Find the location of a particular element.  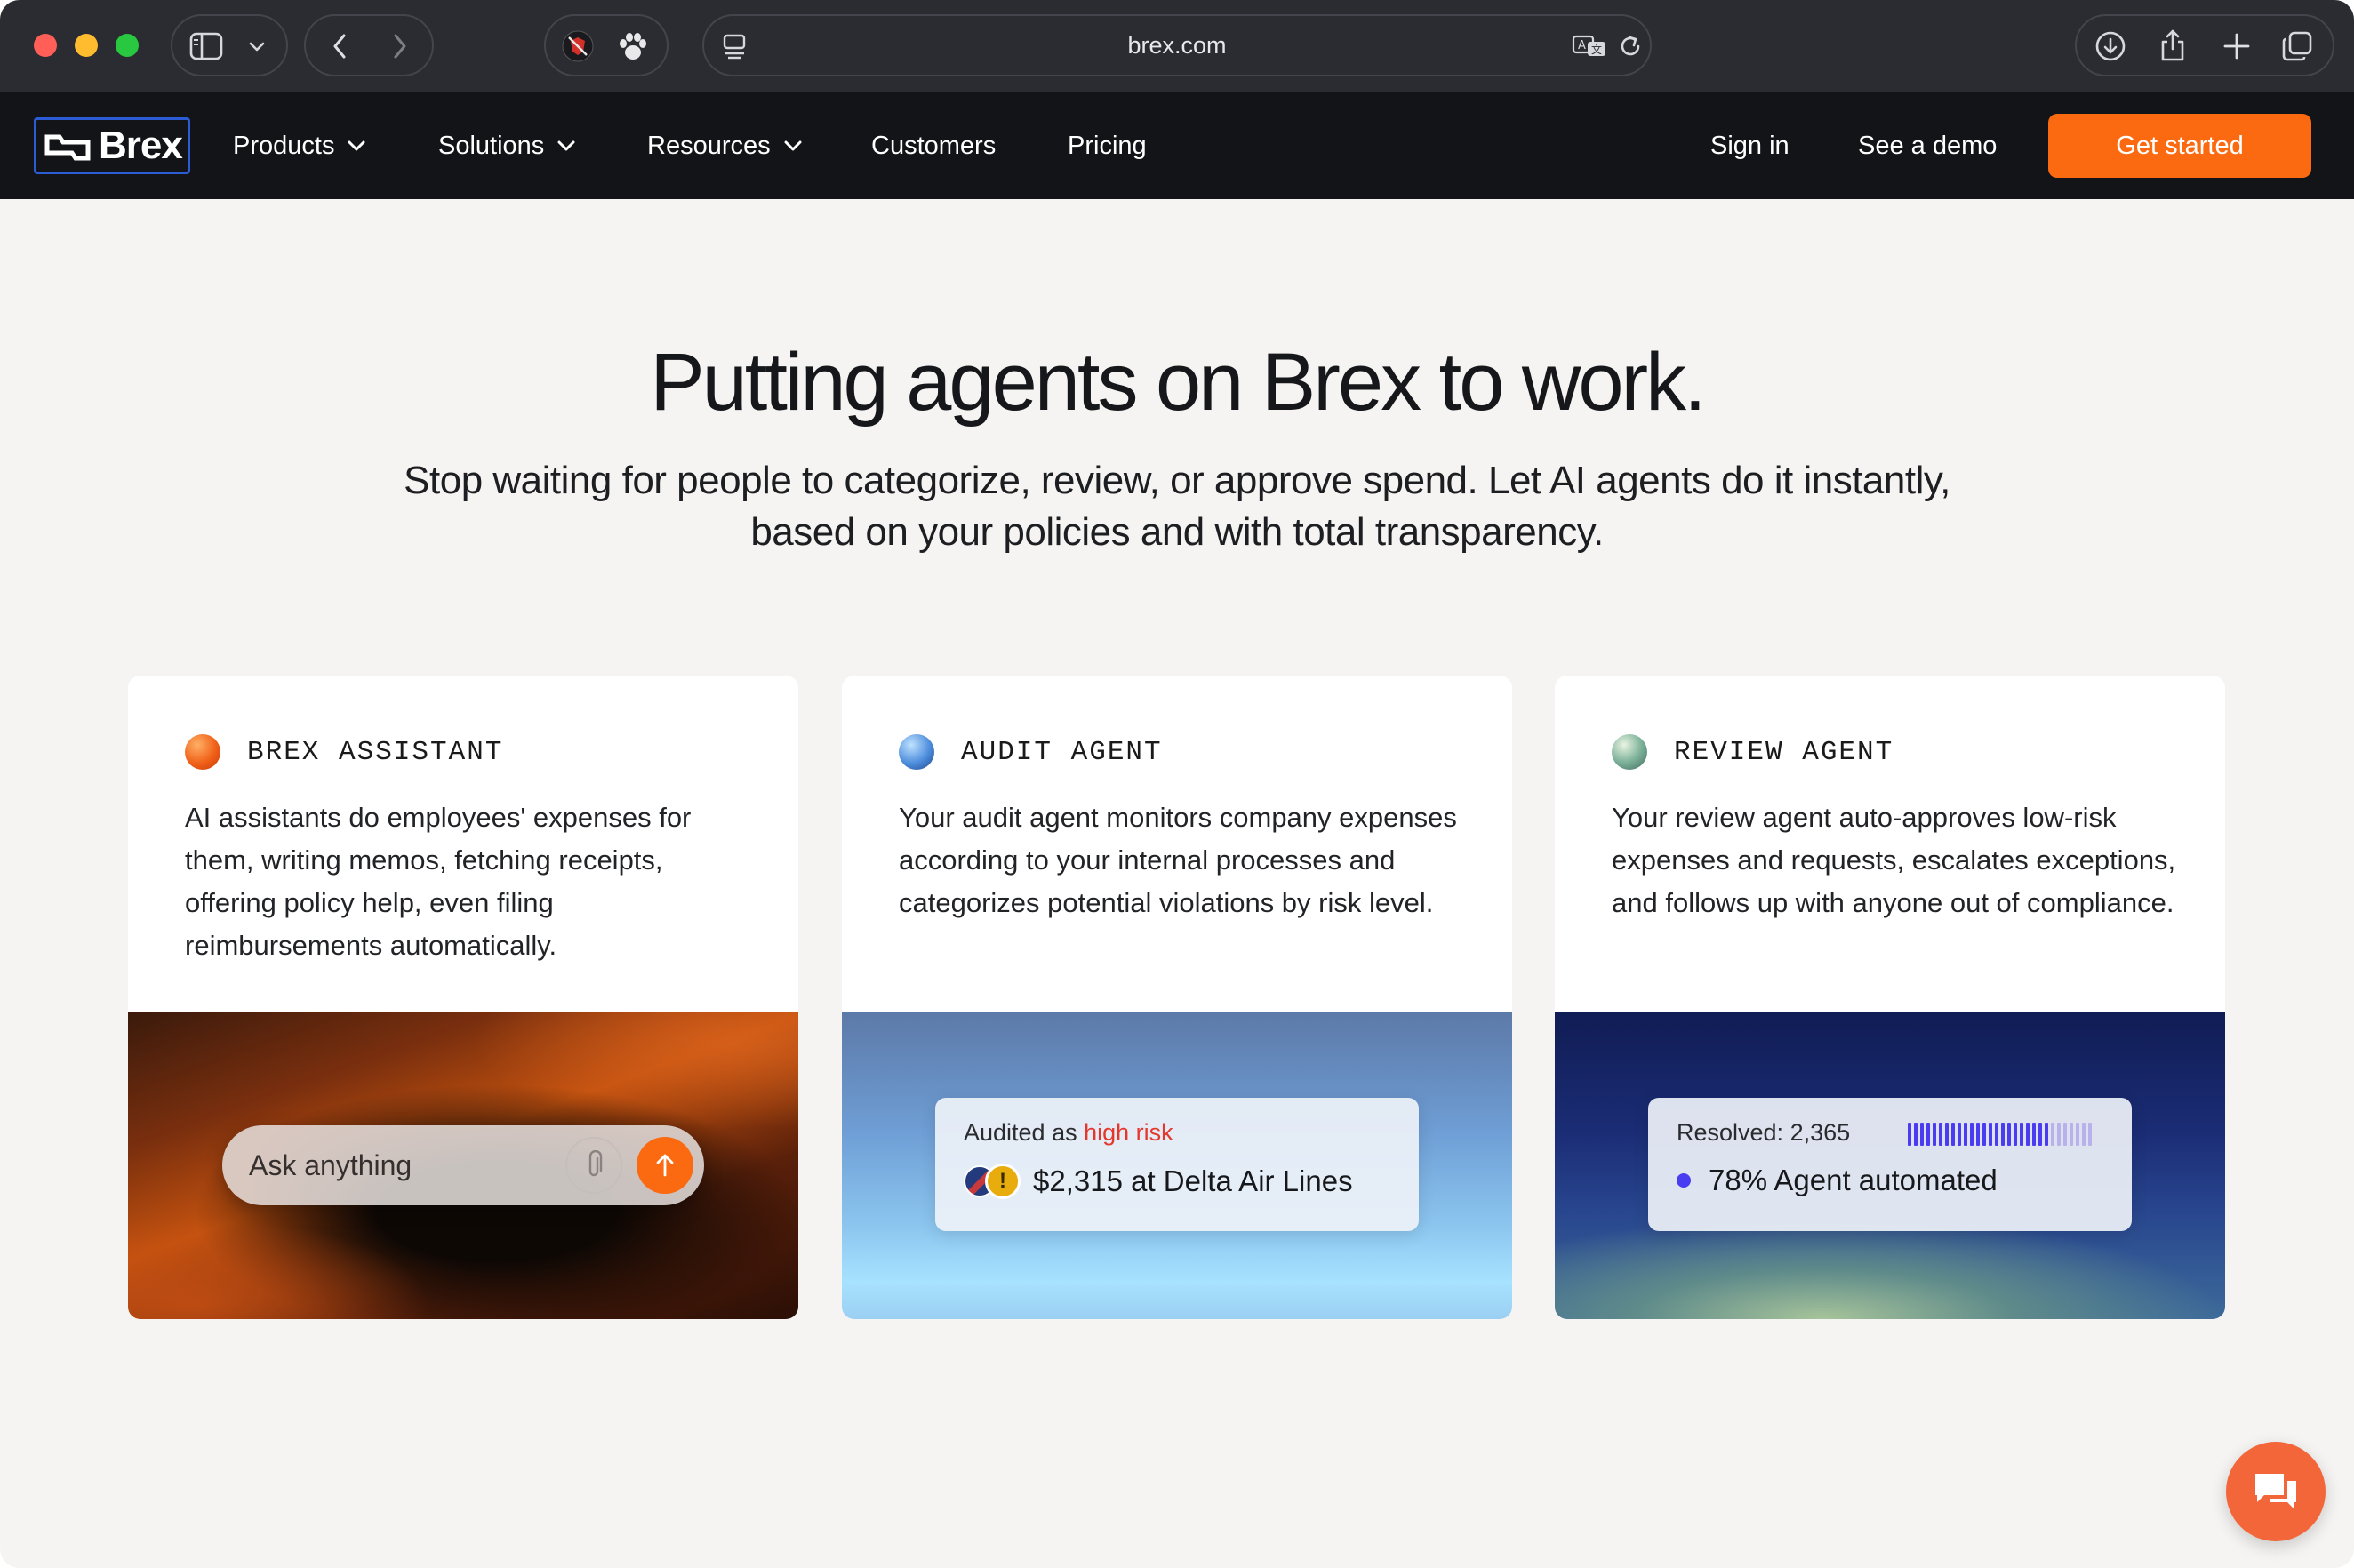

download-icon is located at coordinates (2110, 46).